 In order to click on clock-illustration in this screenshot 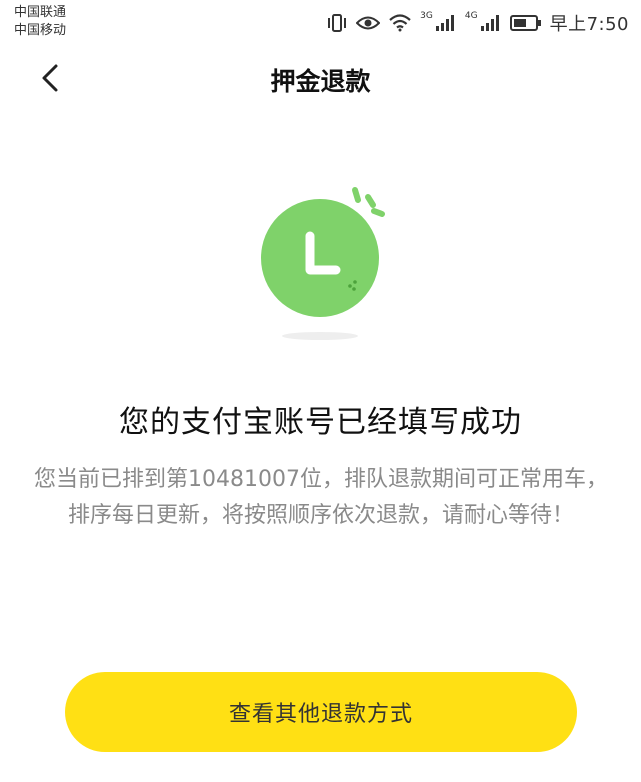, I will do `click(325, 263)`.